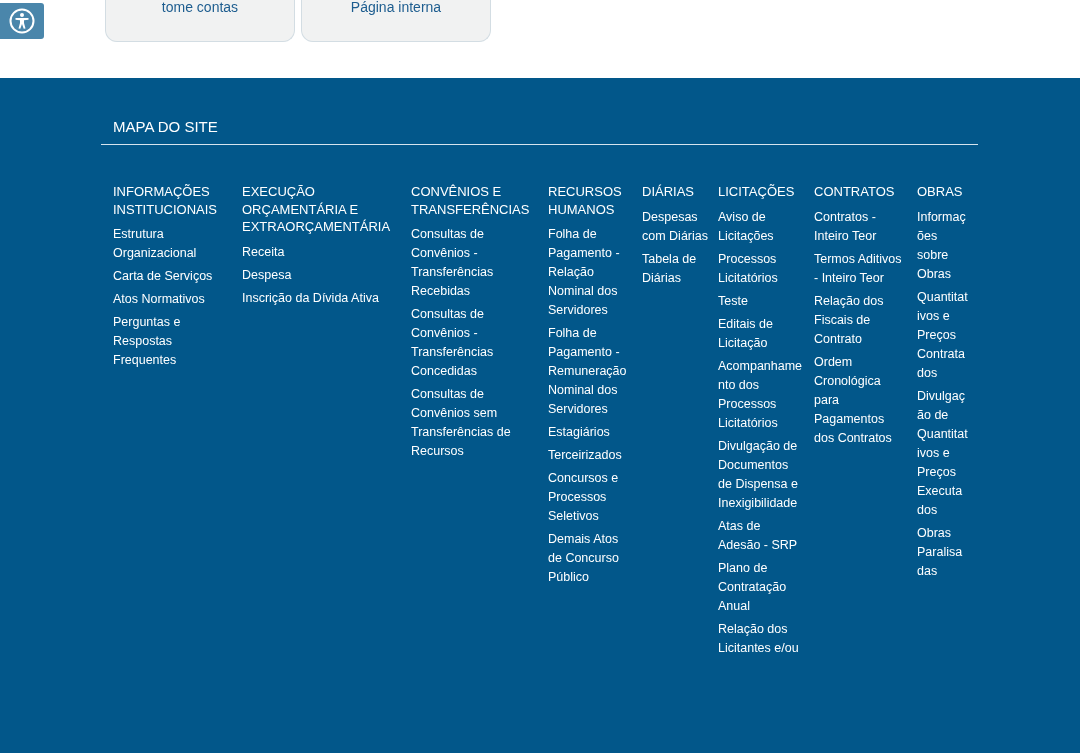  I want to click on sitemap-link: Inscrição da Dívida Ativa, so click(310, 298).